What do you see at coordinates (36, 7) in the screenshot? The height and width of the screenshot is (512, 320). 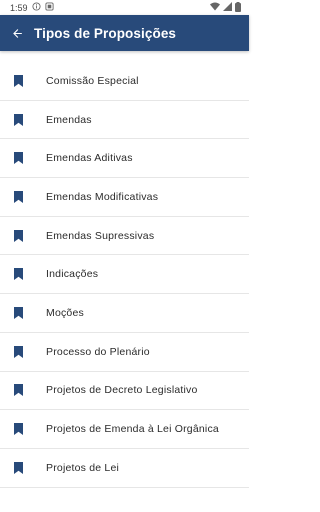 I see `info-icon` at bounding box center [36, 7].